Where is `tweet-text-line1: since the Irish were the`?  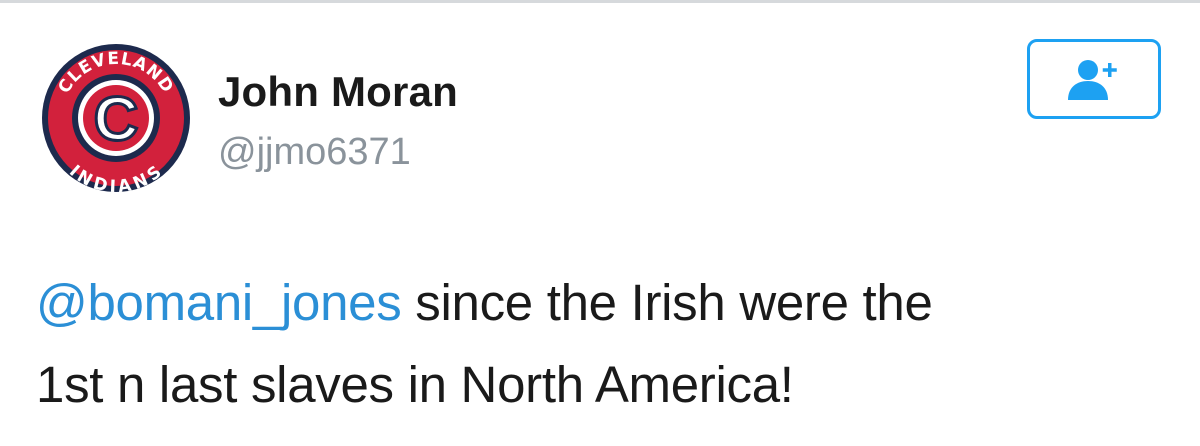
tweet-text-line1: since the Irish were the is located at coordinates (667, 302).